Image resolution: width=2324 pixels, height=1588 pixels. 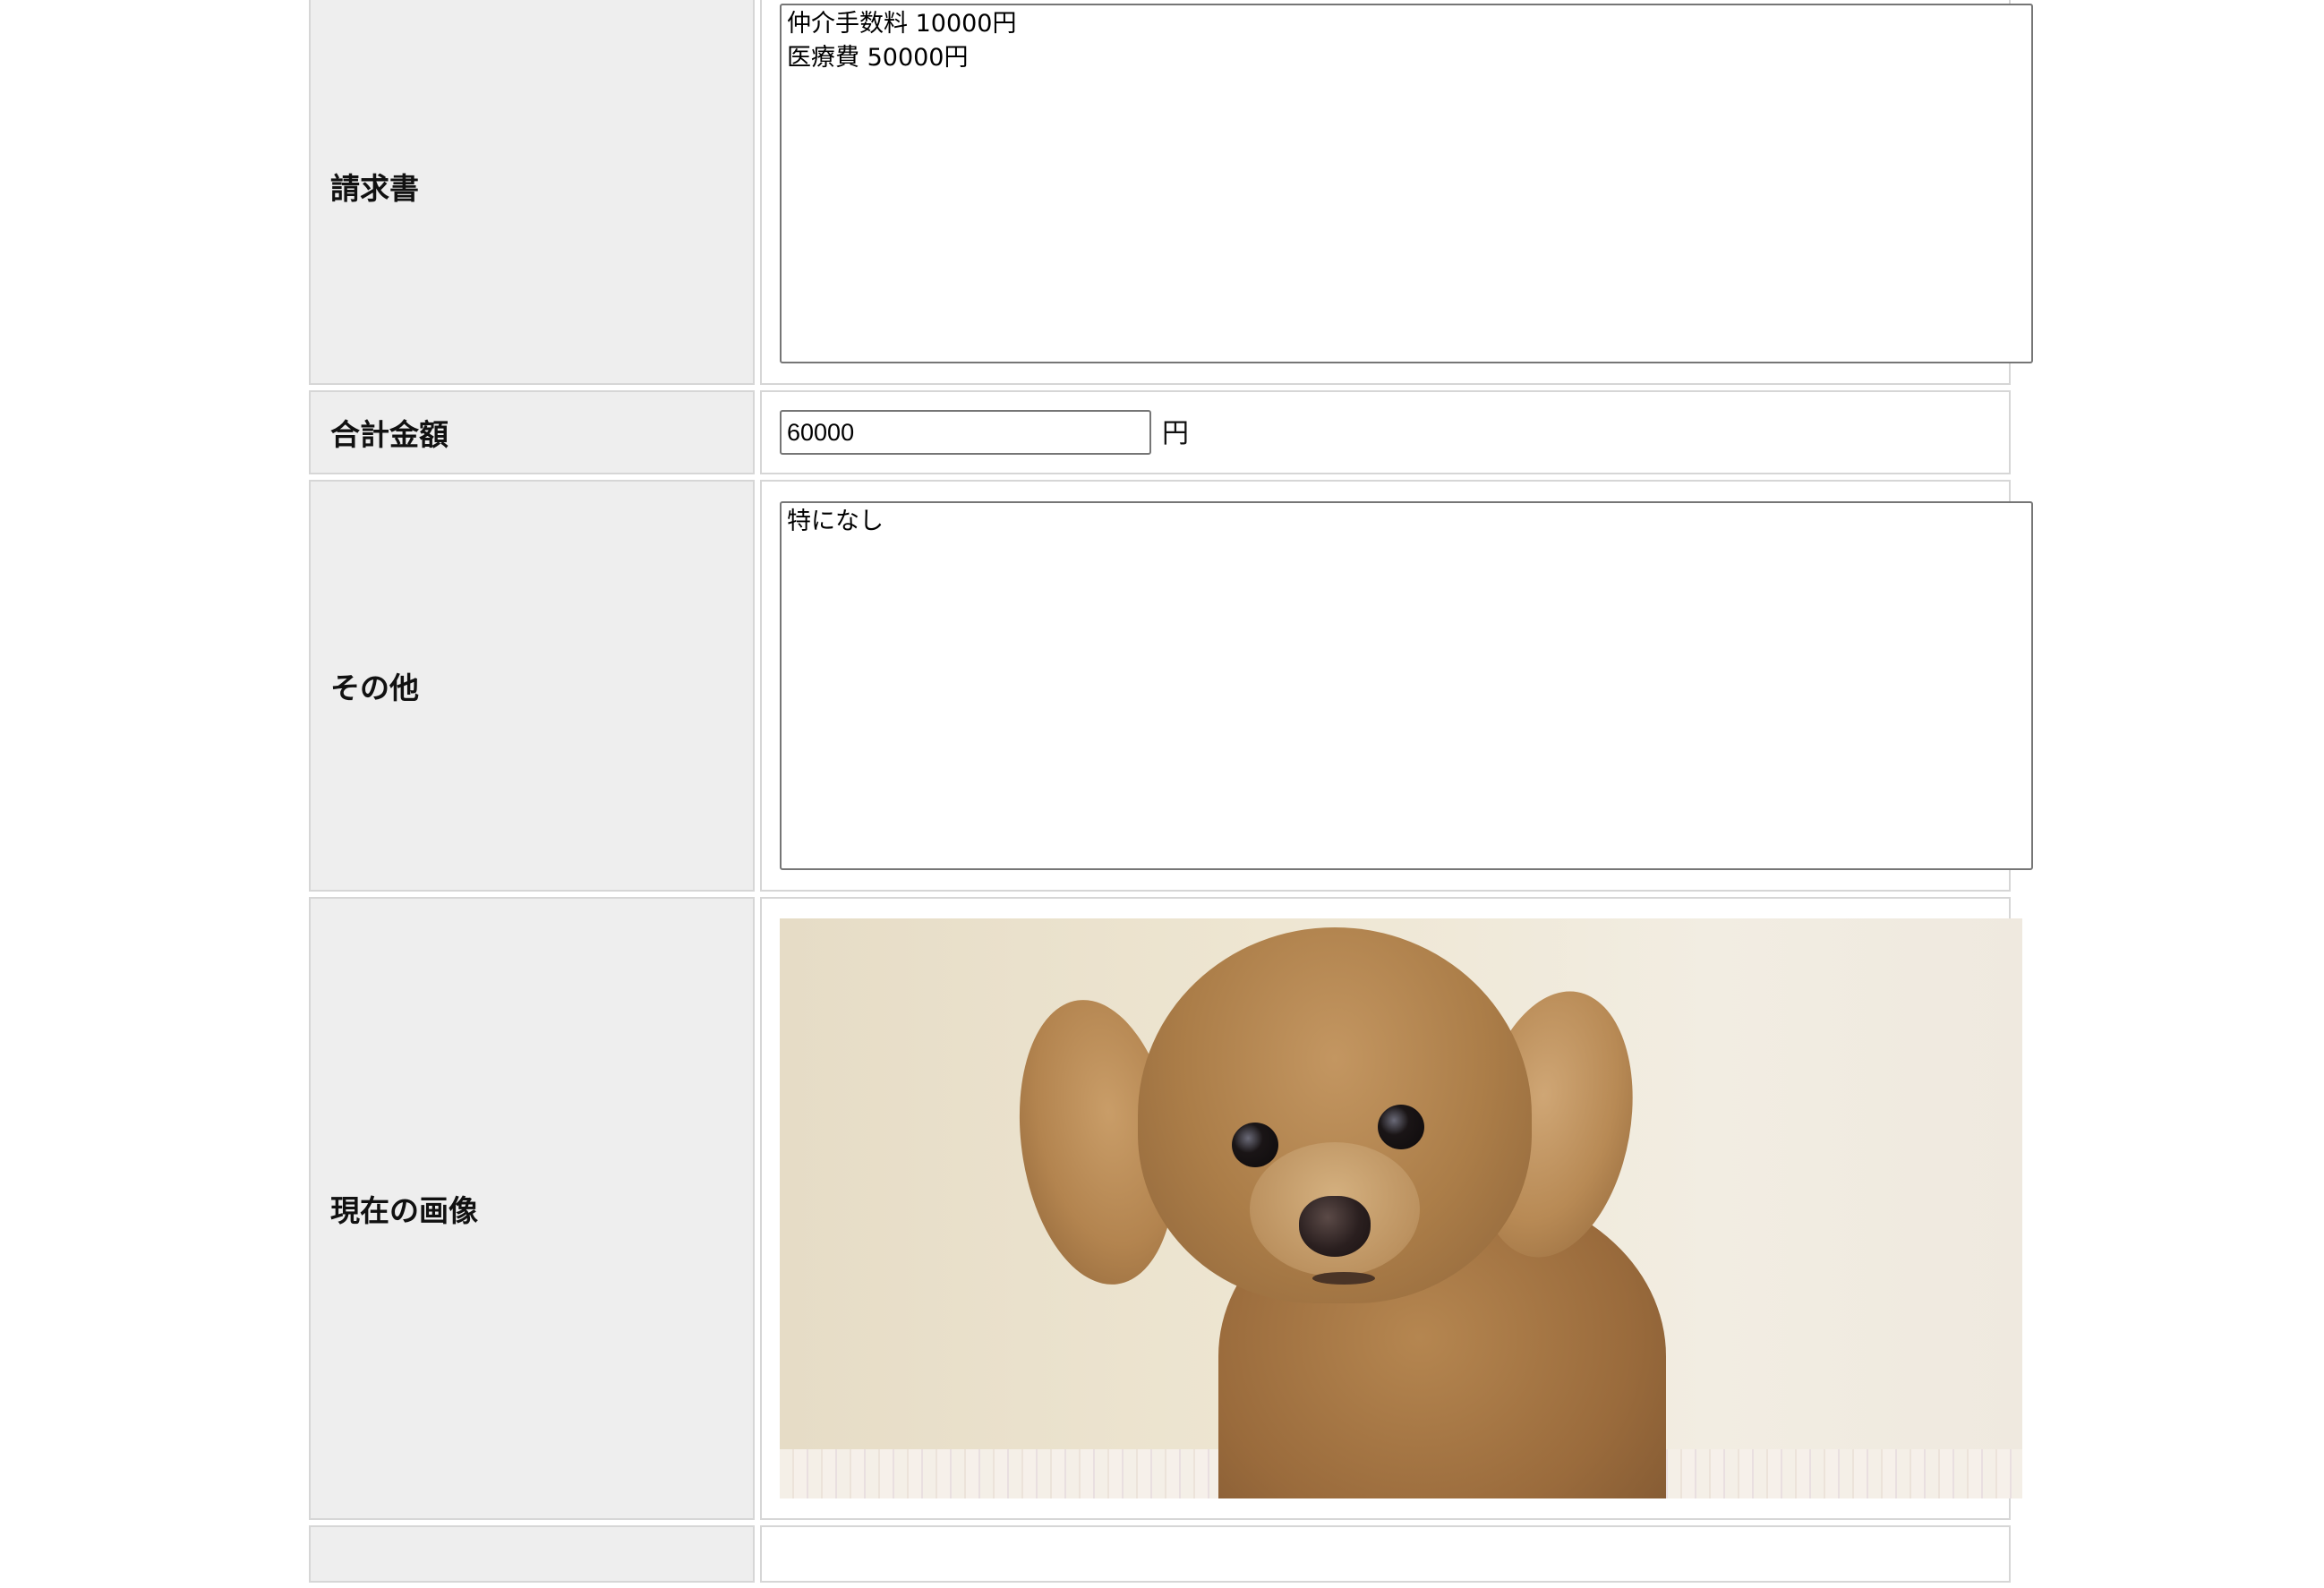 I want to click on dog-left-eye, so click(x=1255, y=1145).